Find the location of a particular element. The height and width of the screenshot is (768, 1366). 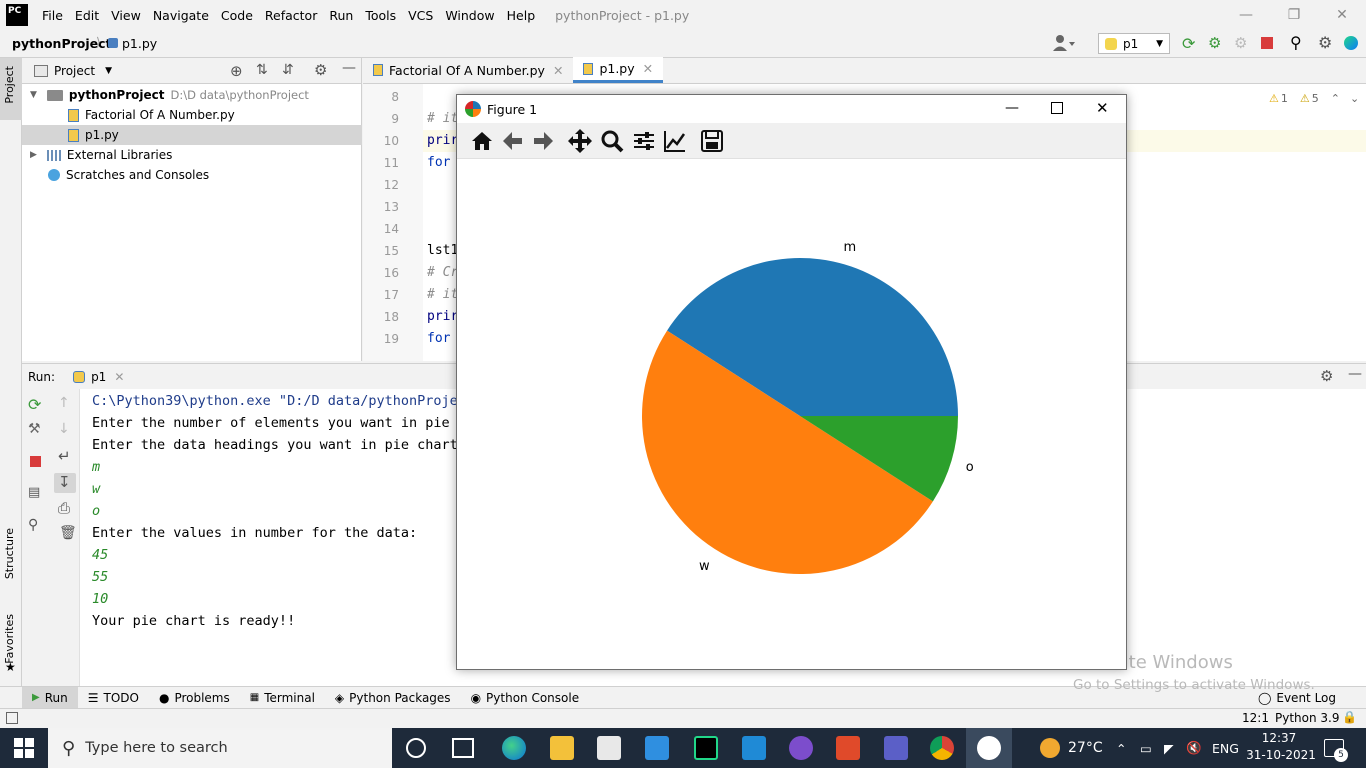

battery-icon: ▭ is located at coordinates (1146, 748).